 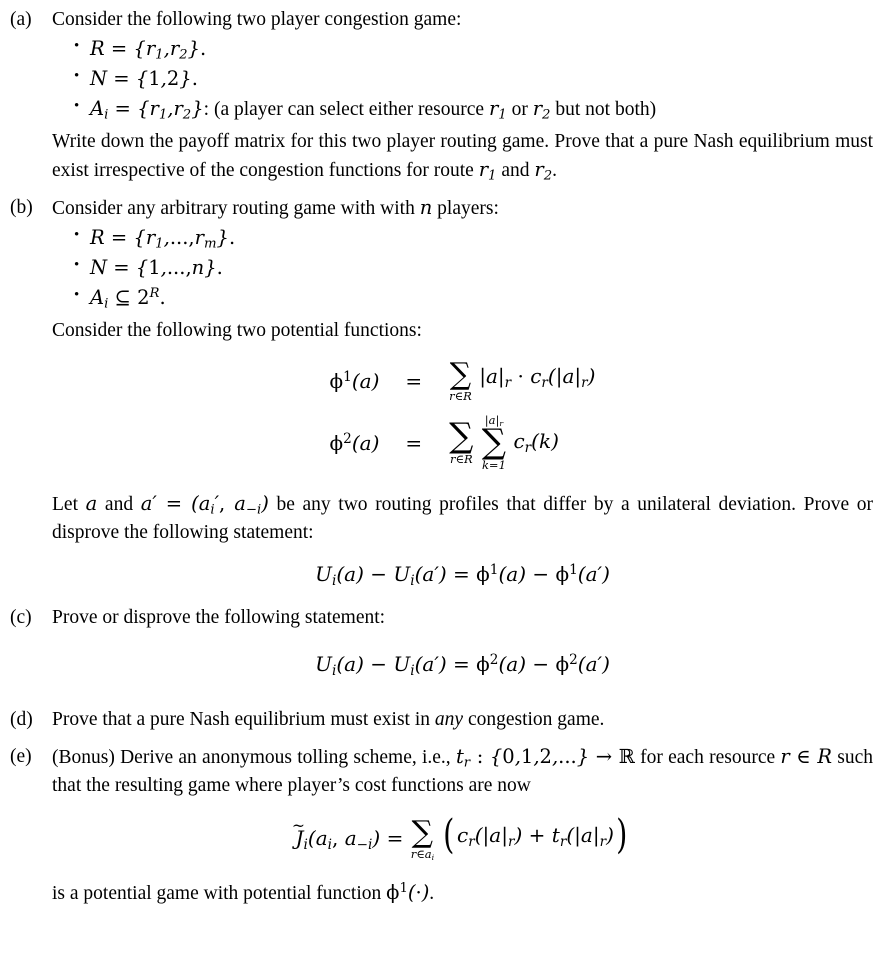 I want to click on summation-symbol: ∑ r∈R, so click(x=460, y=380).